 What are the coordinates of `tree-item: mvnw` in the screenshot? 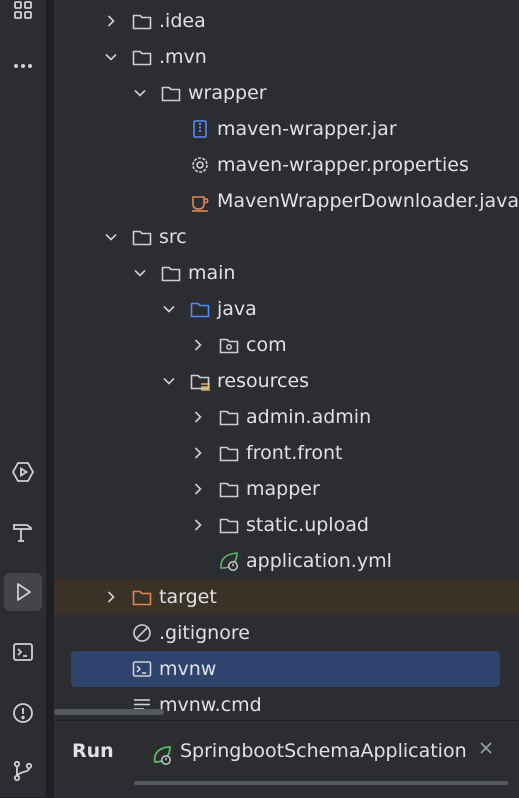 It's located at (285, 669).